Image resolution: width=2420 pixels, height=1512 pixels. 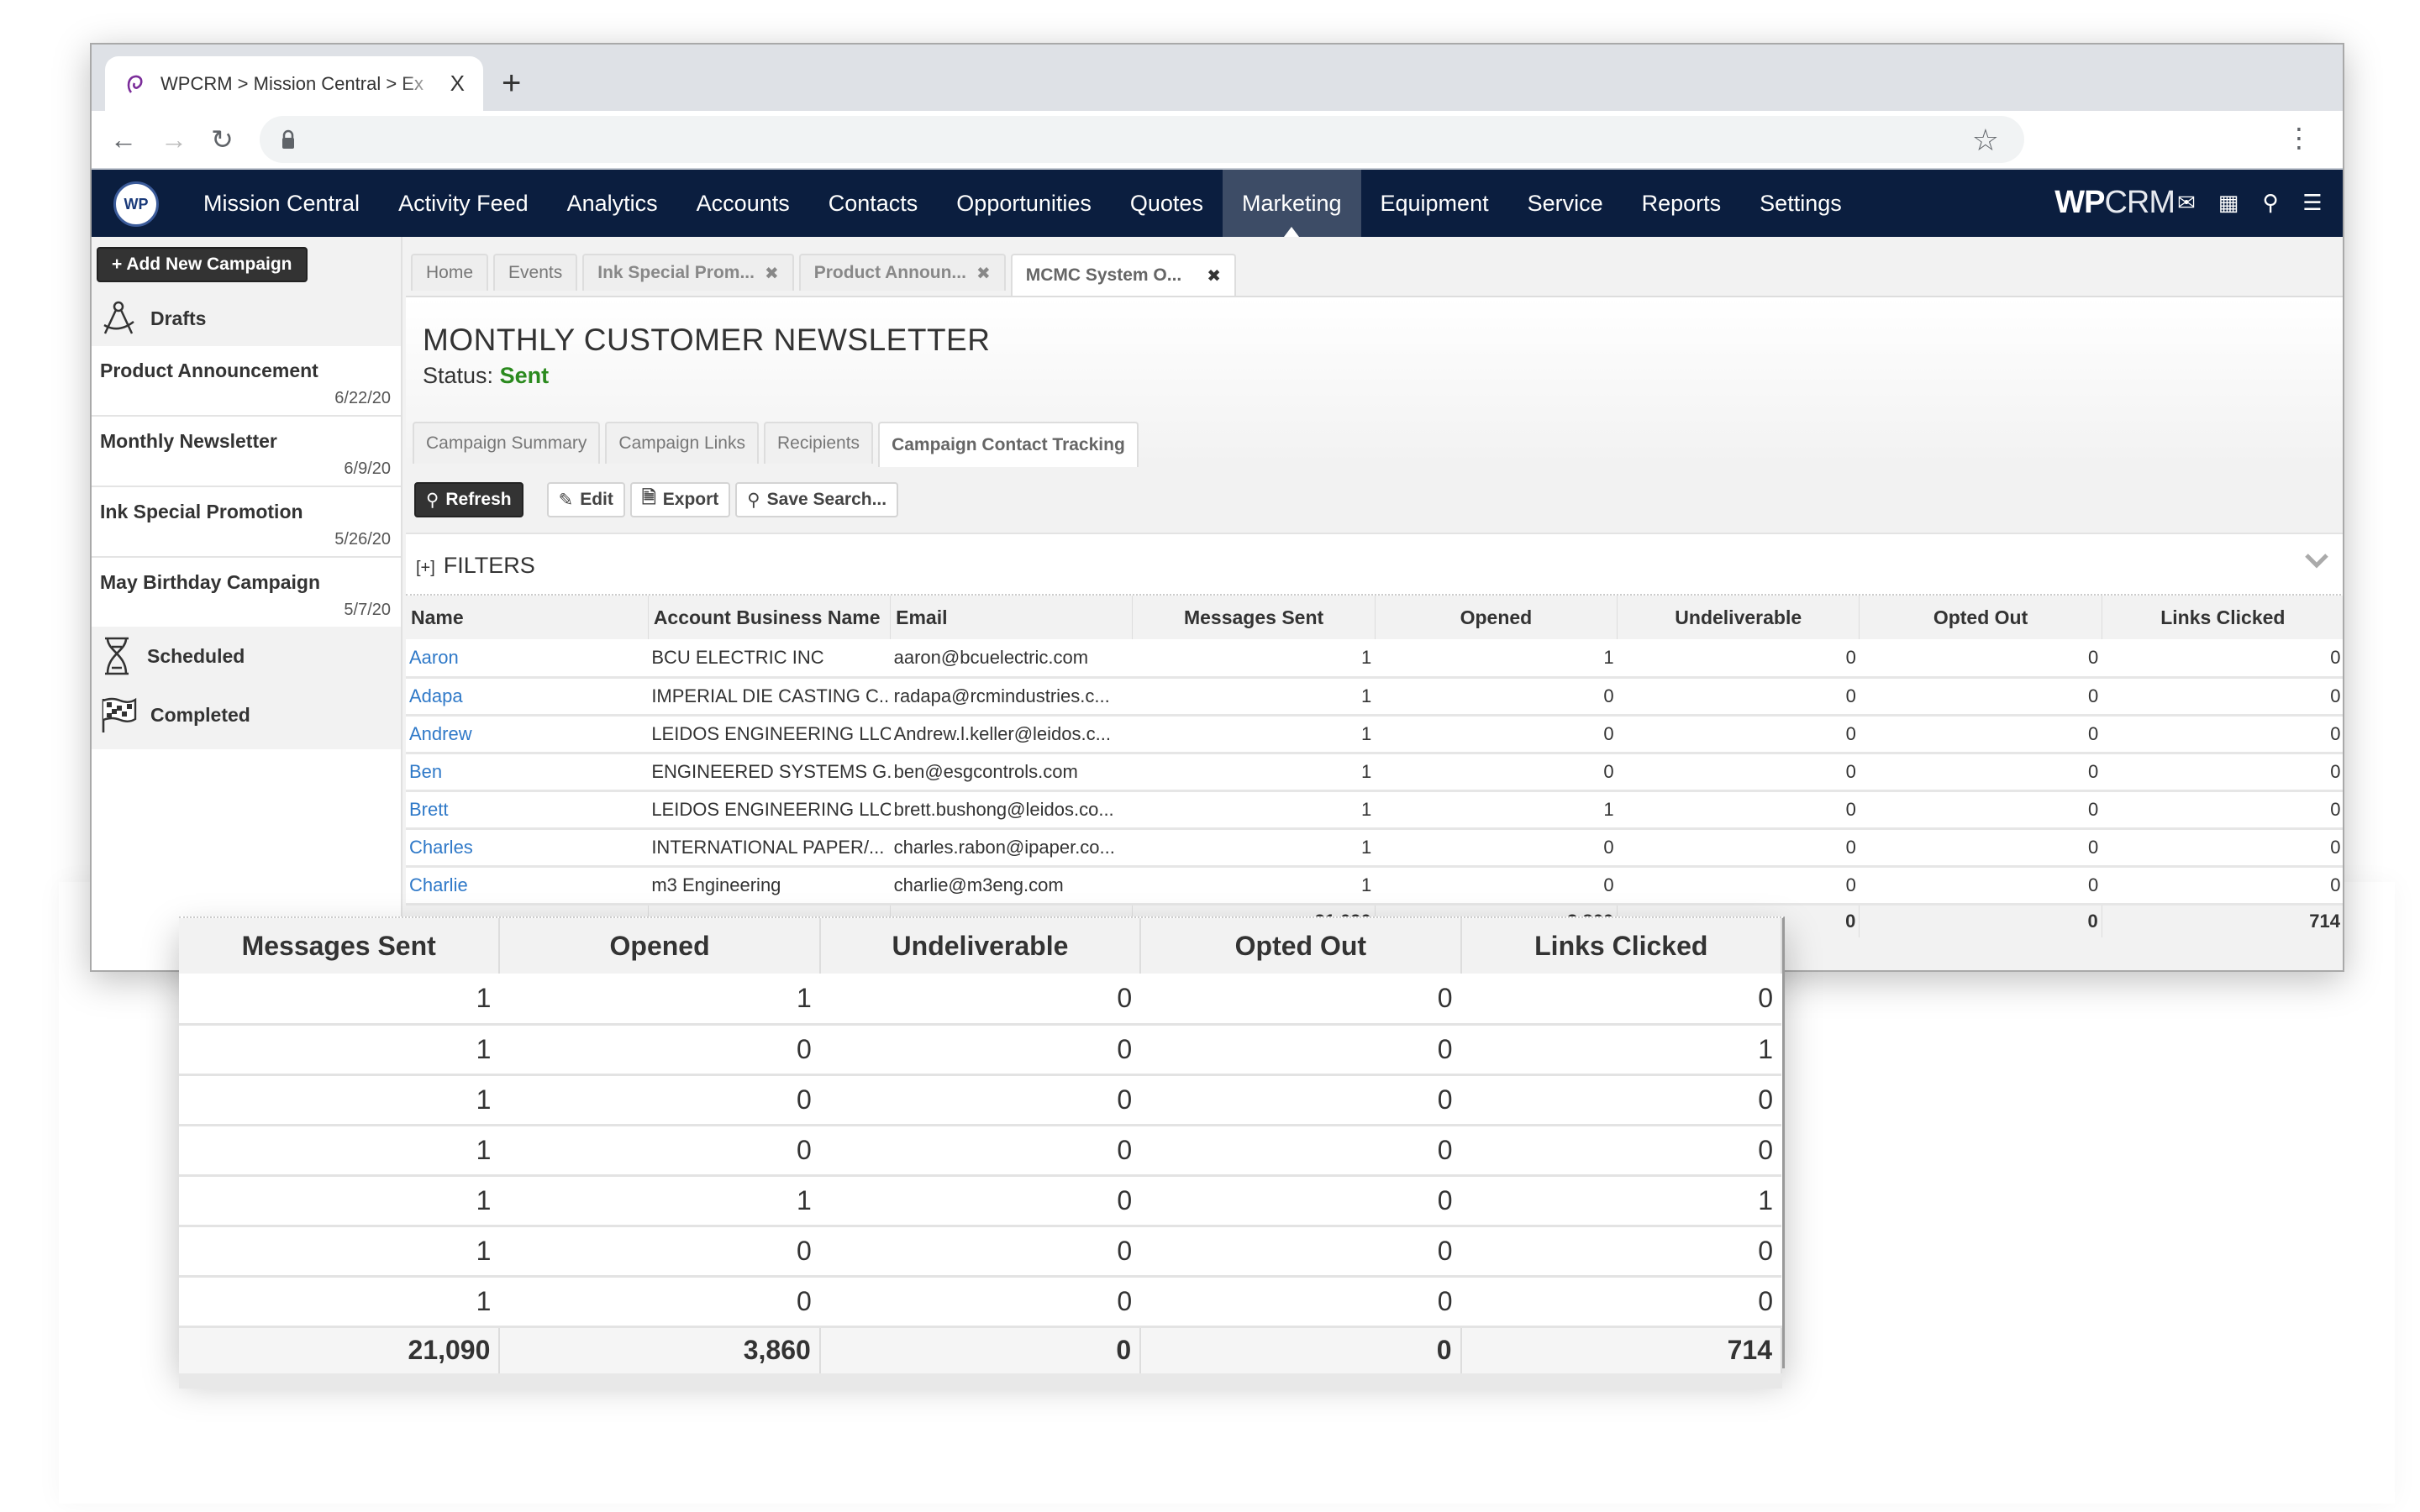 I want to click on page-tab-3: Product Announ... ✖, so click(x=902, y=272).